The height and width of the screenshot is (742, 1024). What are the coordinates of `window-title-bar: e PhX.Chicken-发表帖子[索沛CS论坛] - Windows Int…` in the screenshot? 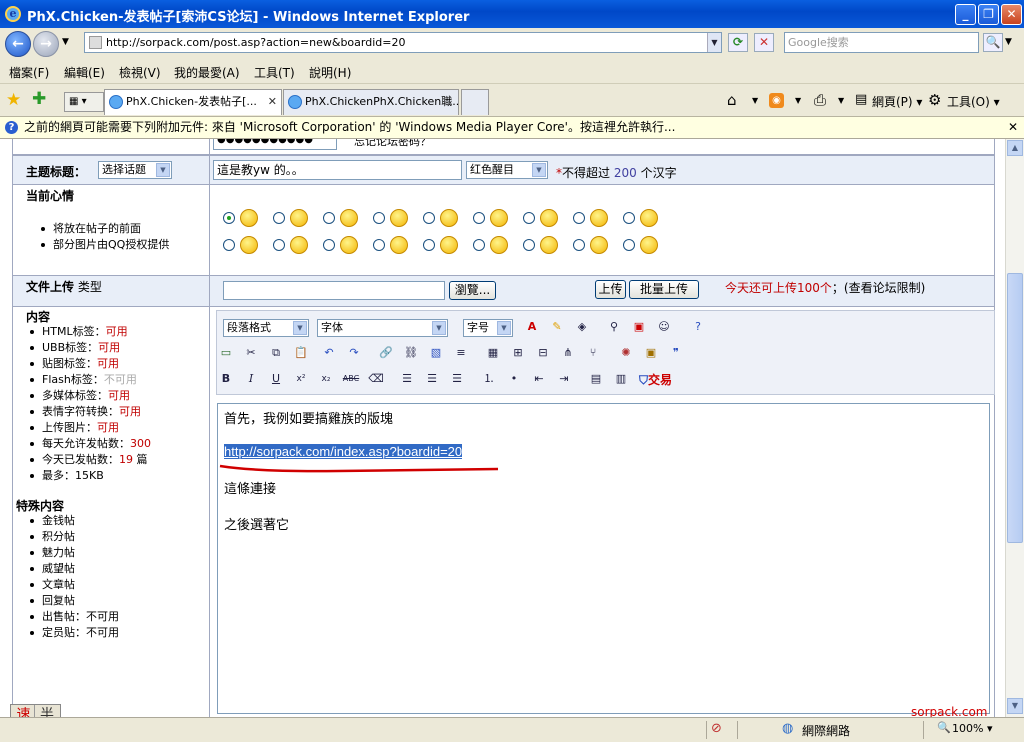 It's located at (512, 14).